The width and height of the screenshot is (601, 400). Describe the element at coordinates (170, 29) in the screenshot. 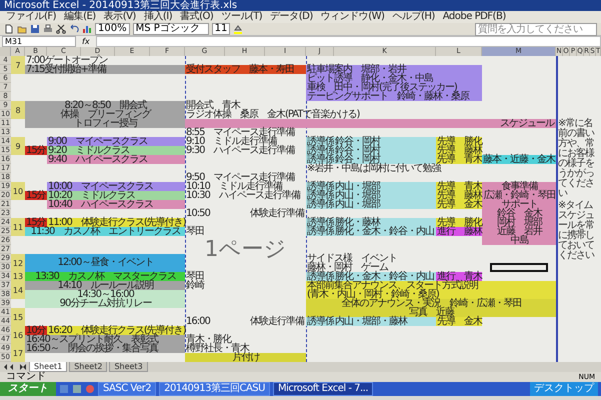

I see `font-field: MS Pゴシック` at that location.